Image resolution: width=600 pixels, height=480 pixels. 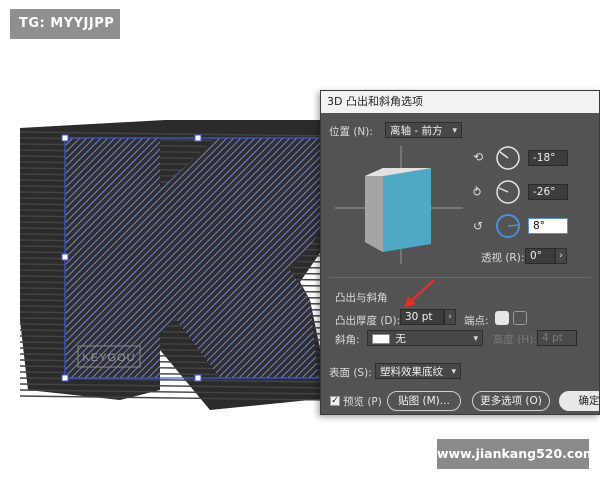 I want to click on perspective-field: 0°, so click(x=540, y=256).